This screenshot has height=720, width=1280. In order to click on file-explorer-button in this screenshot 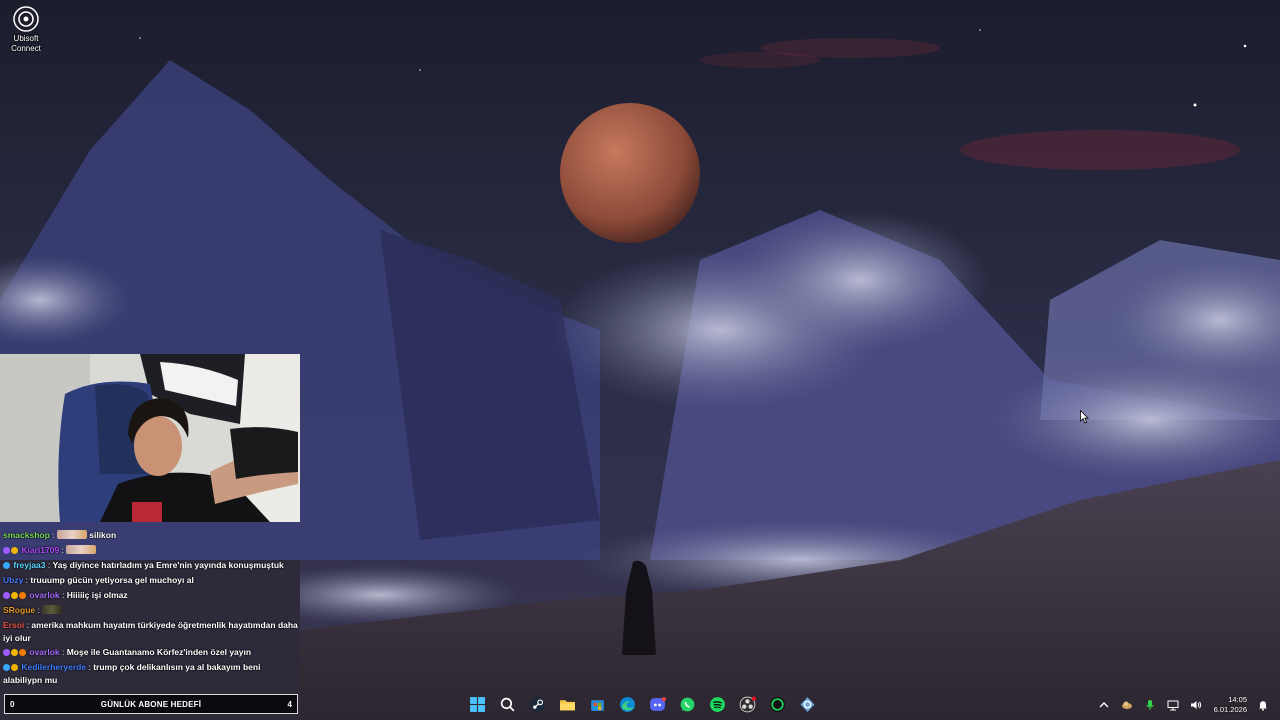, I will do `click(567, 704)`.